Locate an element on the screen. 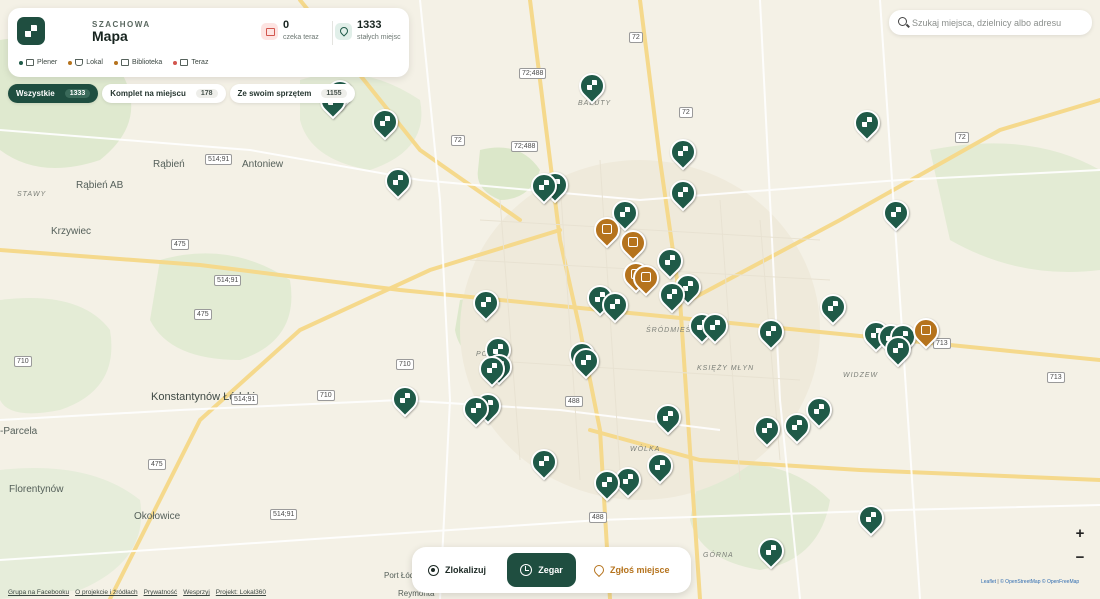  place-label: Rąbień AB is located at coordinates (100, 185).